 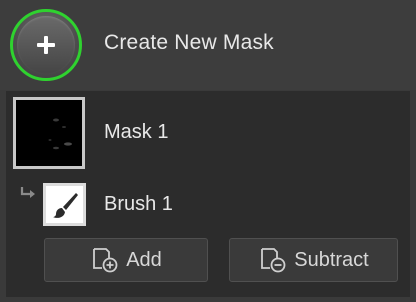 I want to click on brush-icon, so click(x=65, y=205).